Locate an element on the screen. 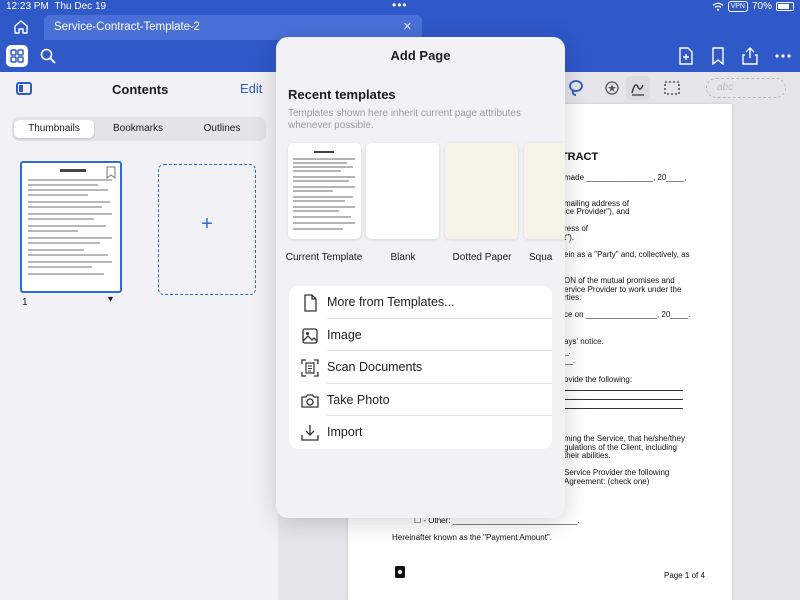  menu-import: Import is located at coordinates (420, 432).